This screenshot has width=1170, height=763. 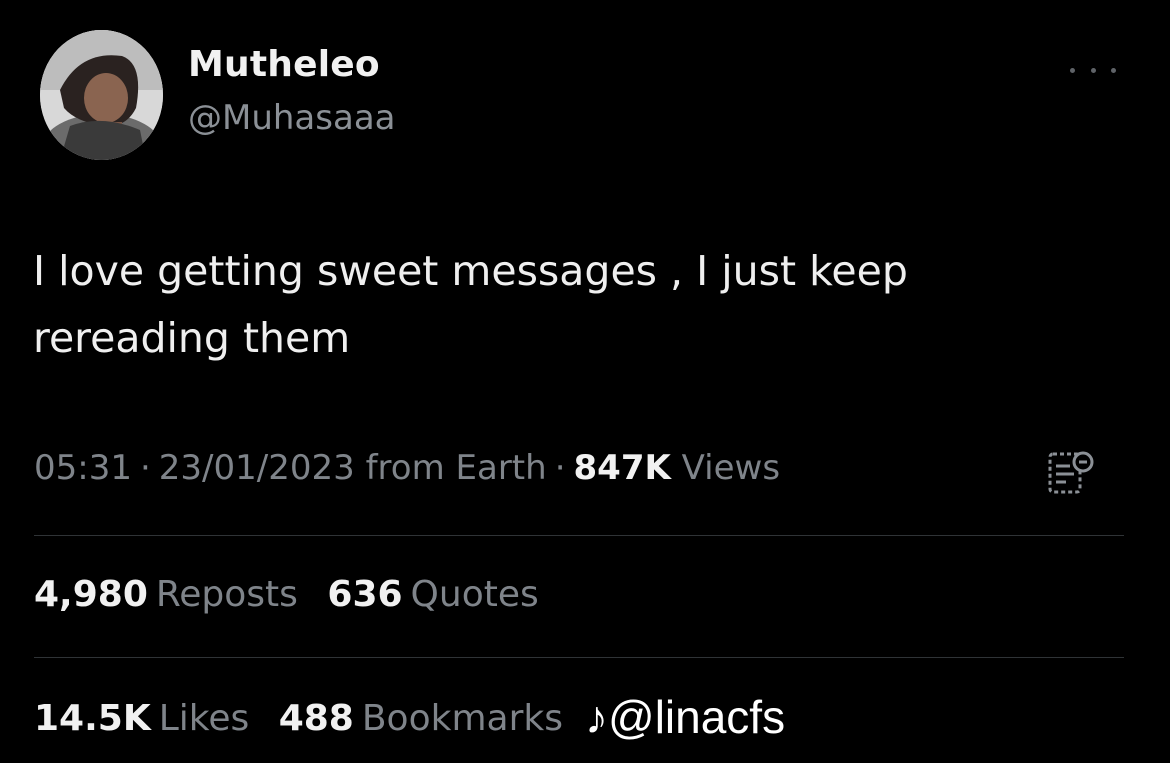 I want to click on more-dots-icon, so click(x=1093, y=70).